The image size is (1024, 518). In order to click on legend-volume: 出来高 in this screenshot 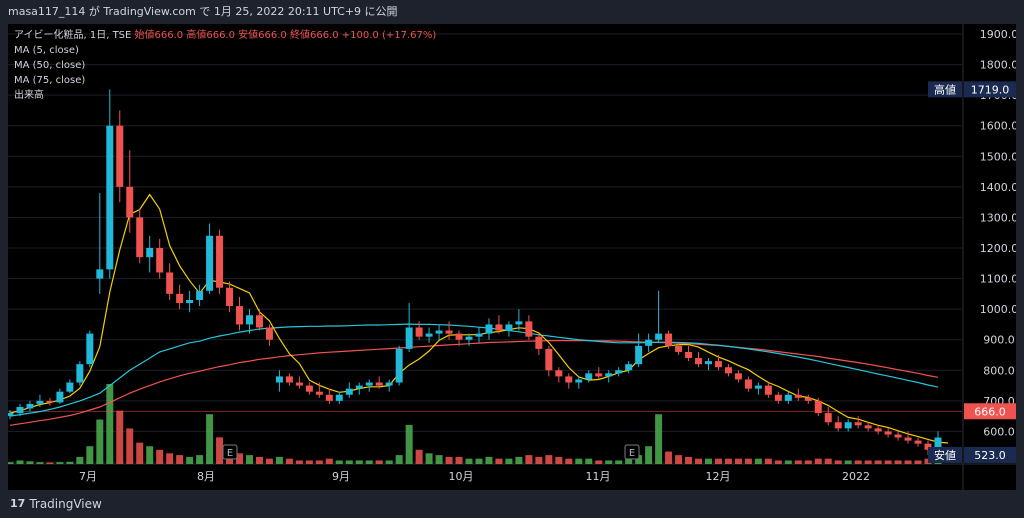, I will do `click(225, 95)`.